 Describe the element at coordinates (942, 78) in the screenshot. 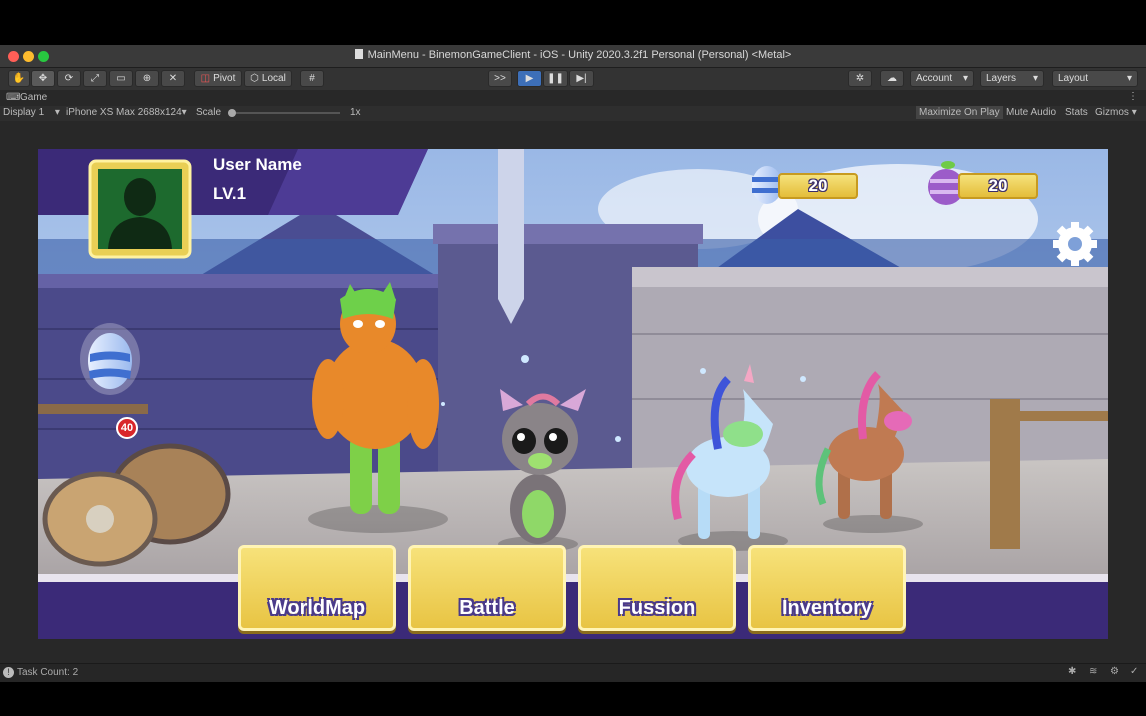

I see `account-dropdown: Account ▾` at that location.